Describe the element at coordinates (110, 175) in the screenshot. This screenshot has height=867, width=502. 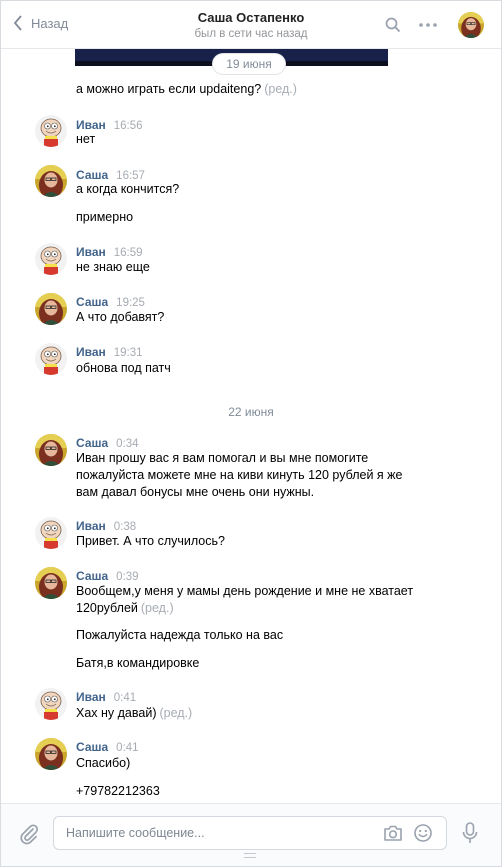
I see `message-meta: Саша 16:57` at that location.